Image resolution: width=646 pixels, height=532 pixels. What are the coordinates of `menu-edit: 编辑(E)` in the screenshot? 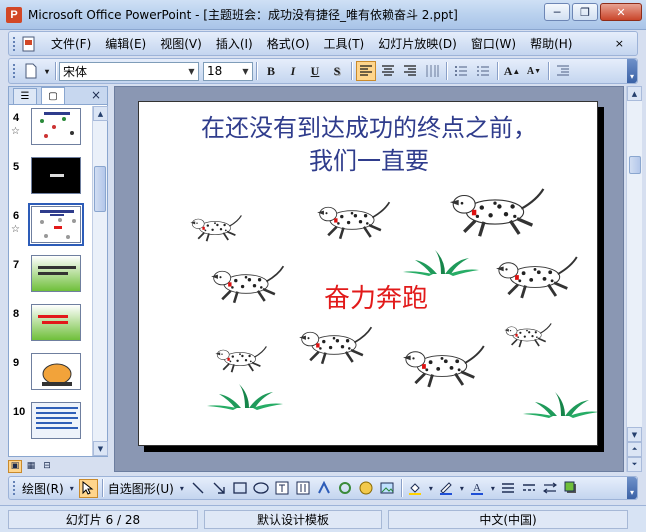 It's located at (125, 43).